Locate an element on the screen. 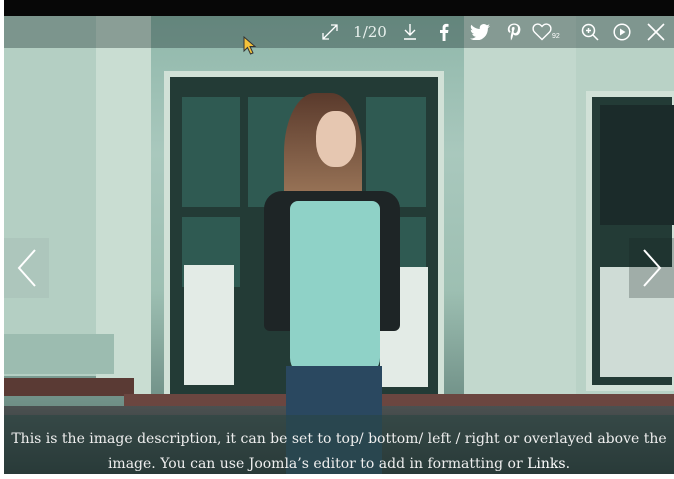 The width and height of the screenshot is (674, 479). twitter-share-button is located at coordinates (480, 32).